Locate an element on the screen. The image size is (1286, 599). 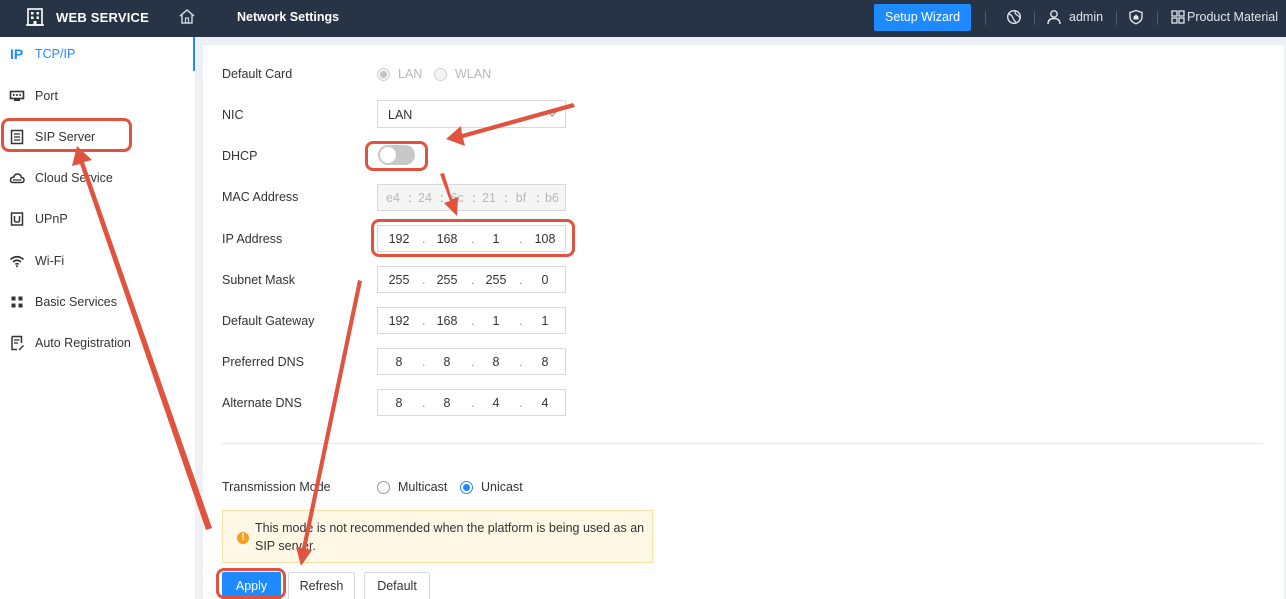
grid-icon is located at coordinates (17, 302).